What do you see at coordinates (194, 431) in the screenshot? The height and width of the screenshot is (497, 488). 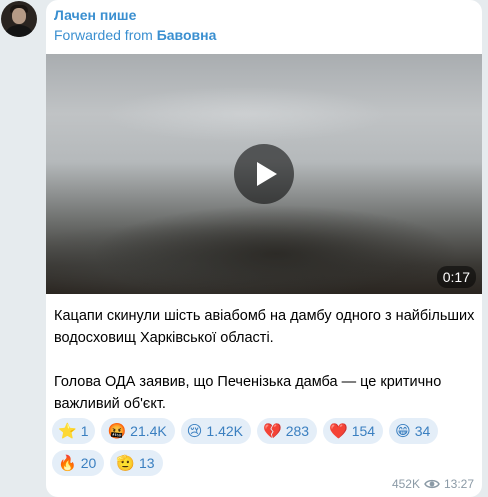 I see `crying-face-icon: 😢` at bounding box center [194, 431].